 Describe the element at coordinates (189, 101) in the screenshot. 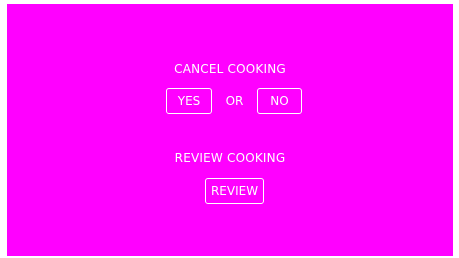

I see `yes-button: YES` at that location.